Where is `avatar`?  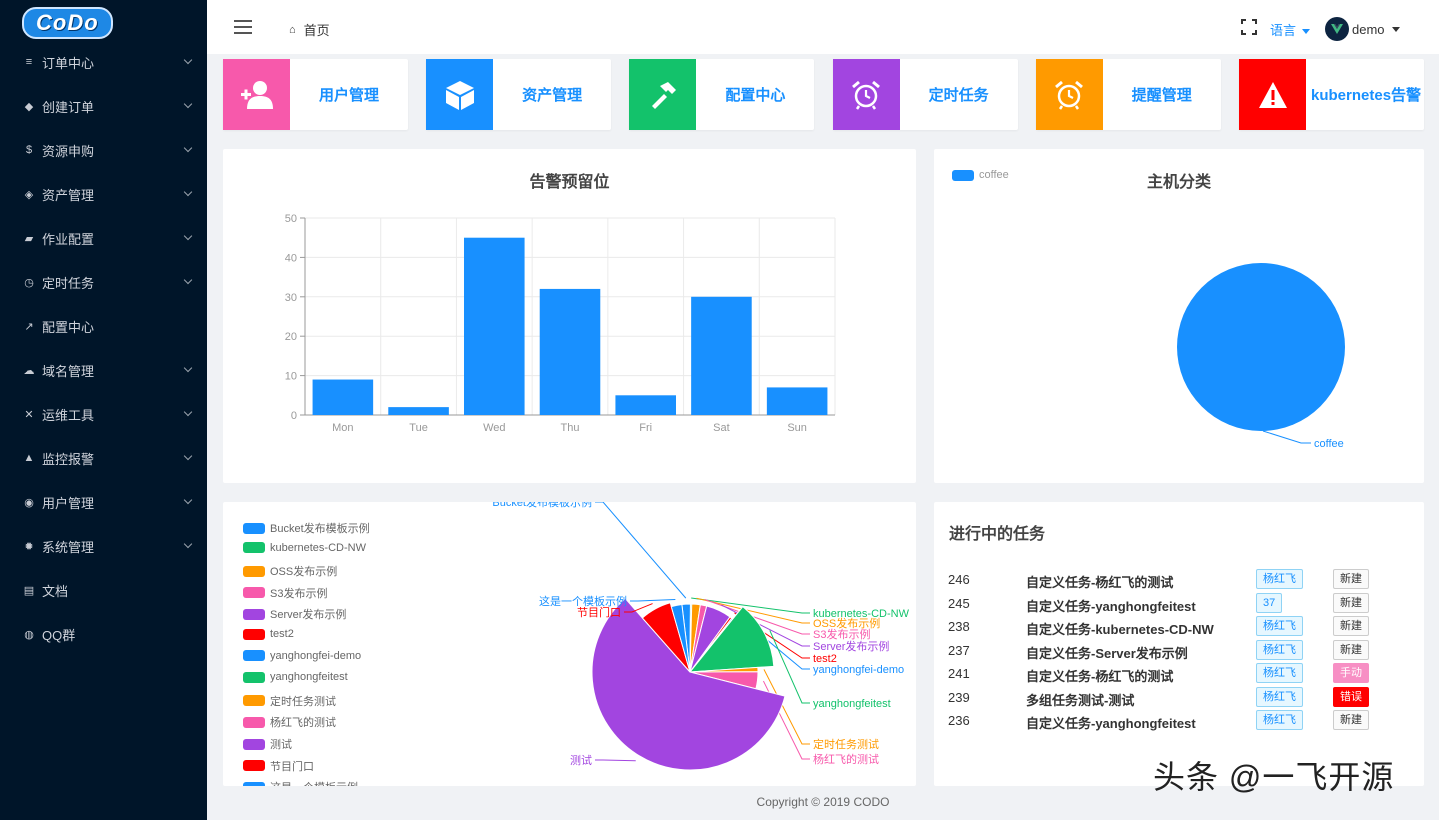
avatar is located at coordinates (1337, 29).